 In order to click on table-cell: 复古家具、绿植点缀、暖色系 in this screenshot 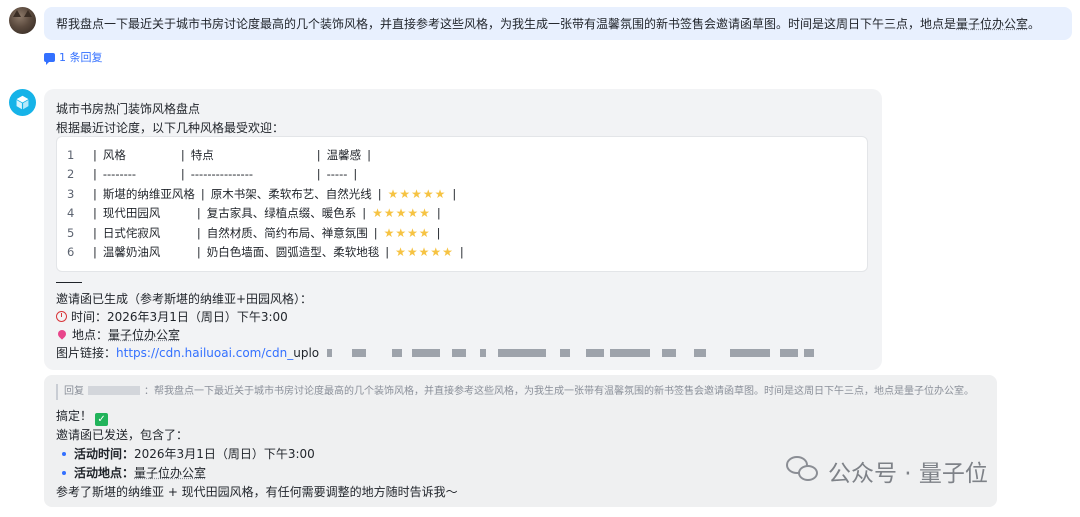, I will do `click(281, 213)`.